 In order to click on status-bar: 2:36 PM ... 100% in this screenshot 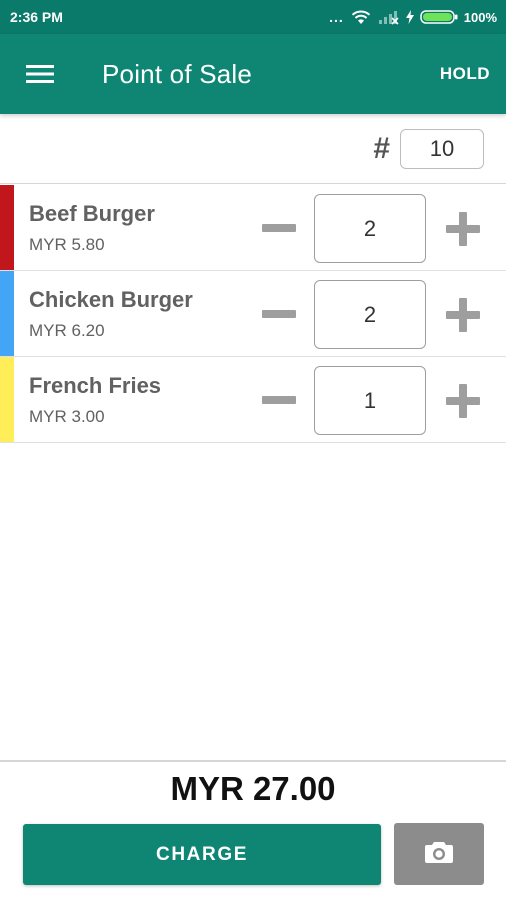, I will do `click(253, 17)`.